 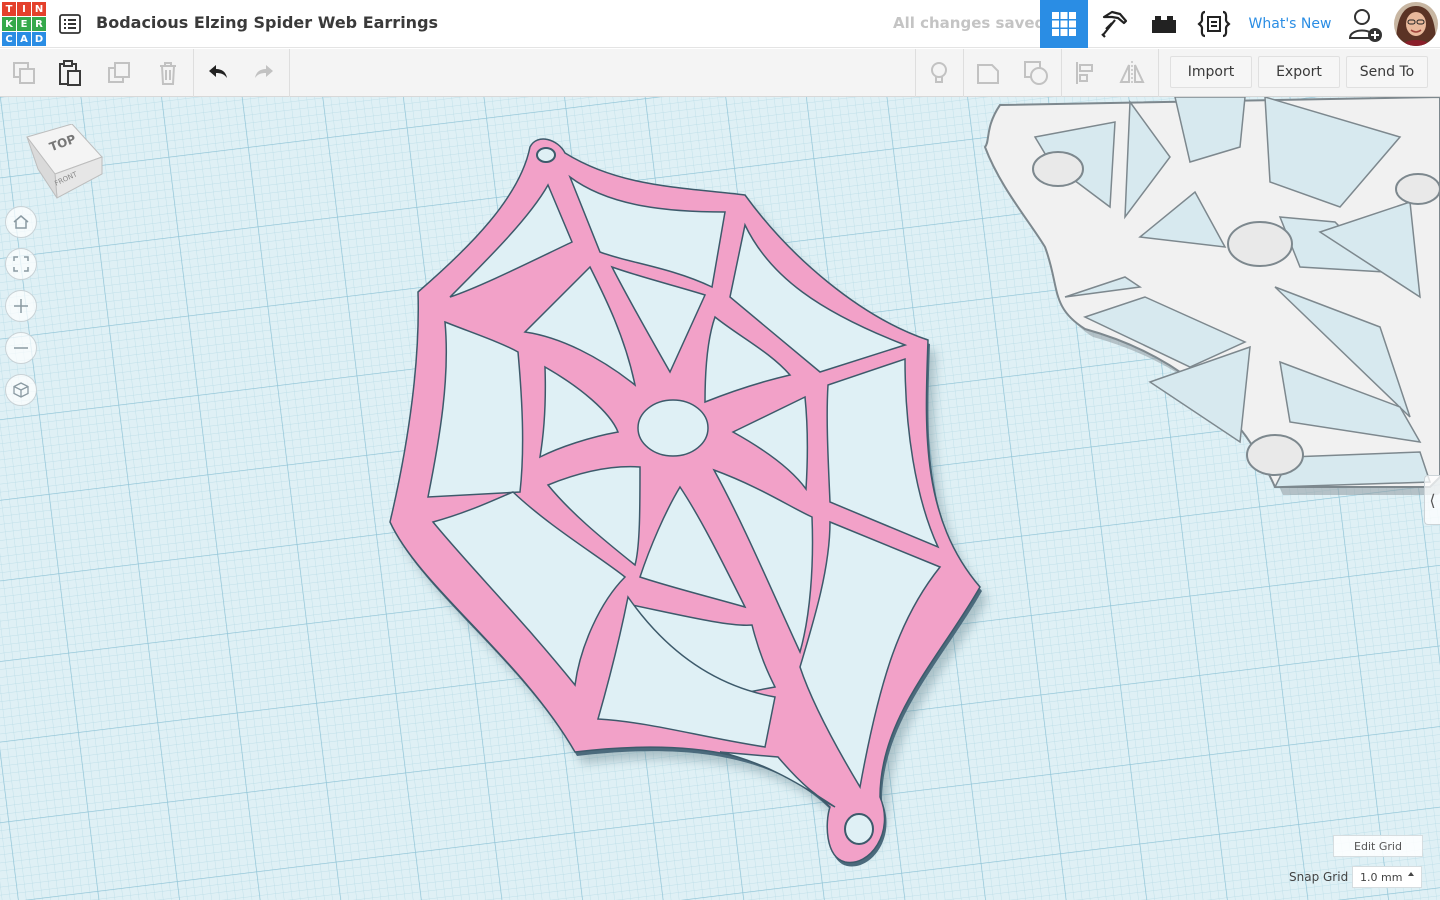 I want to click on align-button, so click(x=1086, y=73).